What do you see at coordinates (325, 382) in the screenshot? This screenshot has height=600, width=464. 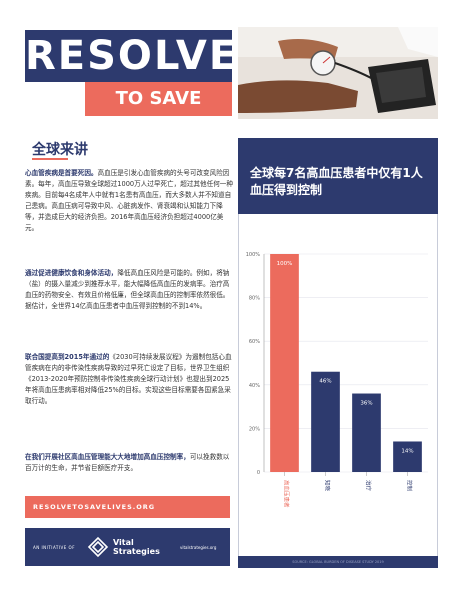 I see `bar-value-label: 46%` at bounding box center [325, 382].